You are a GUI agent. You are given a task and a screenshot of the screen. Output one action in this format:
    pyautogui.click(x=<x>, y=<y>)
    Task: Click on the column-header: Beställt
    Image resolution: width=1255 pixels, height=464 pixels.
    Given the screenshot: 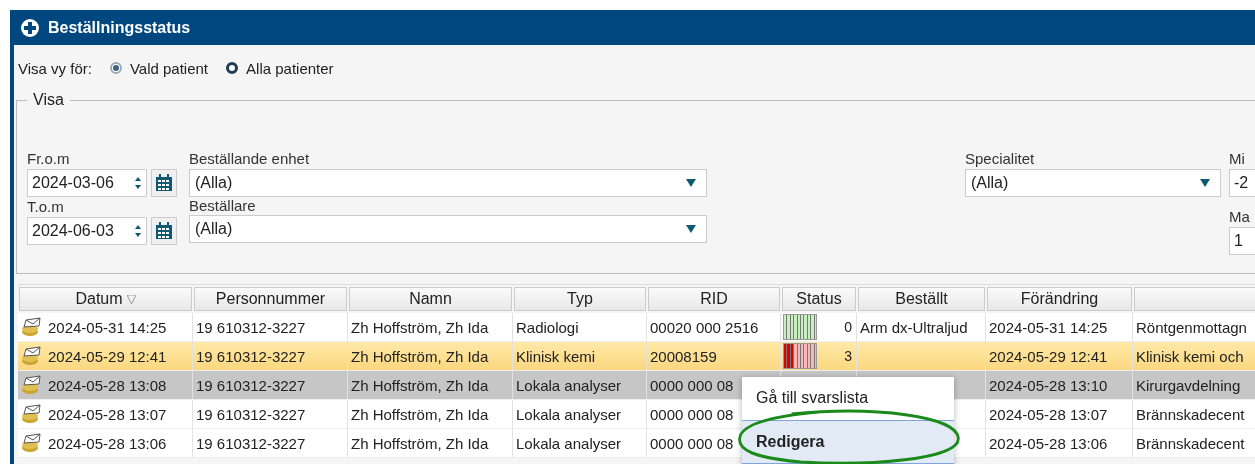 What is the action you would take?
    pyautogui.click(x=921, y=299)
    